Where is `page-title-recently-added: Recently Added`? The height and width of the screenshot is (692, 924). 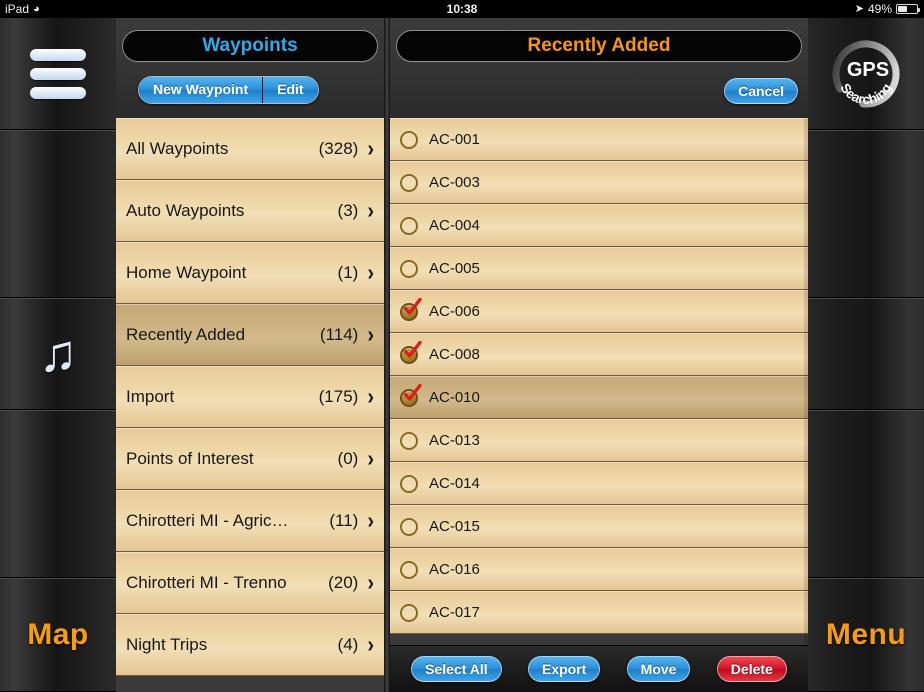
page-title-recently-added: Recently Added is located at coordinates (599, 46).